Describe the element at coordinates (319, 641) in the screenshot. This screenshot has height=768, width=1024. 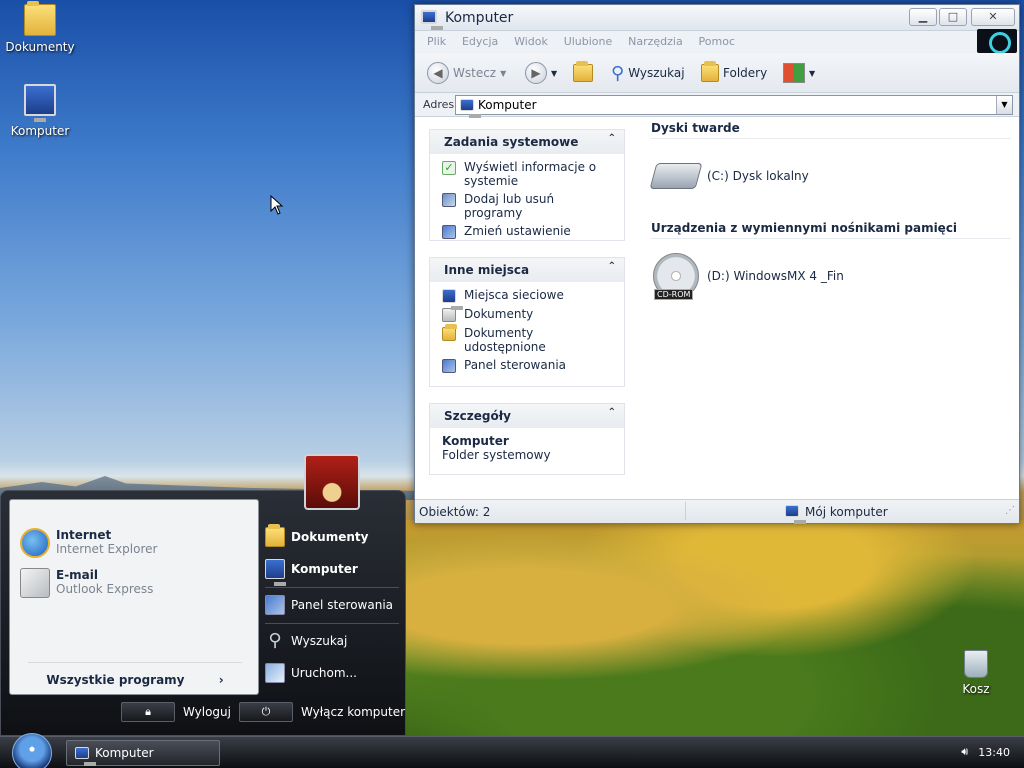
I see `start-item-label: Wyszukaj` at that location.